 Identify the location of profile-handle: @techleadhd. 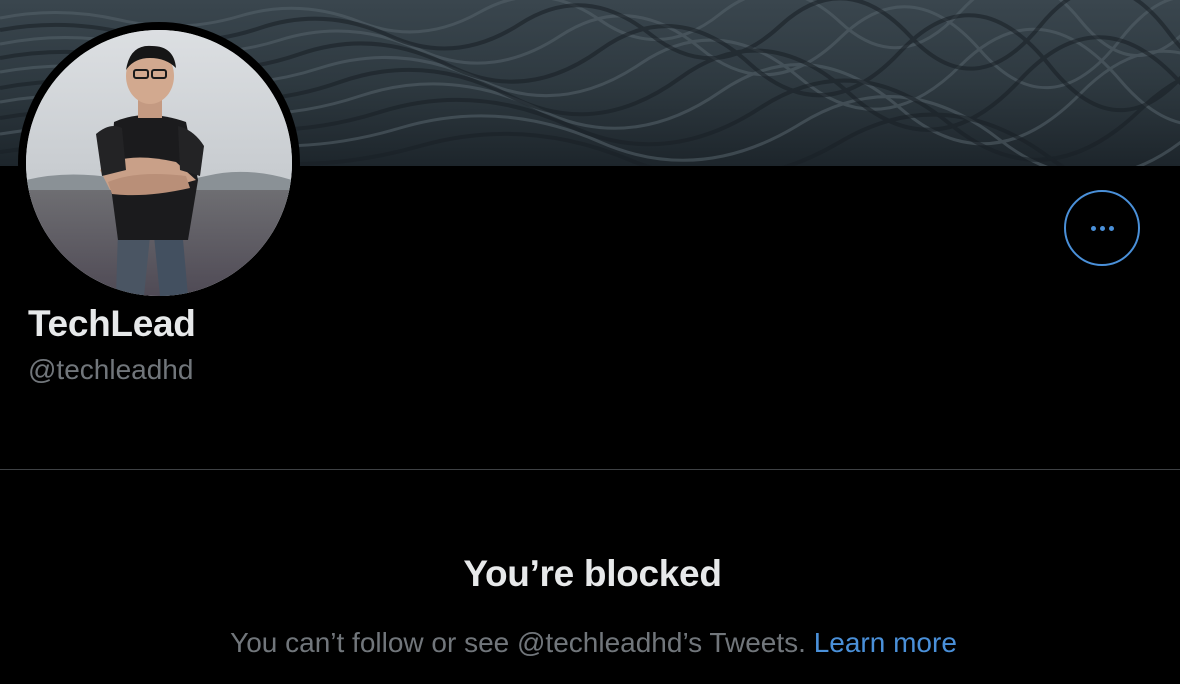
(111, 369).